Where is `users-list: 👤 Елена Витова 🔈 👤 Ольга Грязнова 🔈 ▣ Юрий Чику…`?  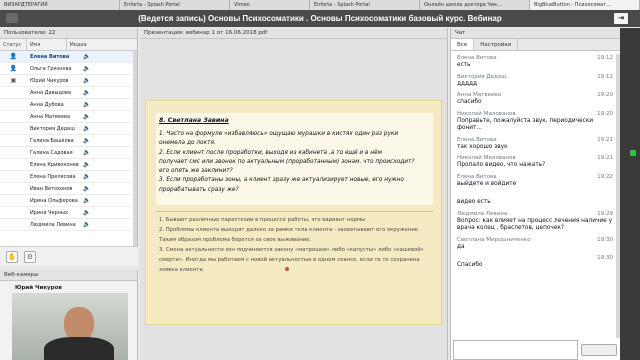
users-list: 👤 Елена Витова 🔈 👤 Ольга Грязнова 🔈 ▣ Юрий Чику… is located at coordinates (68, 141).